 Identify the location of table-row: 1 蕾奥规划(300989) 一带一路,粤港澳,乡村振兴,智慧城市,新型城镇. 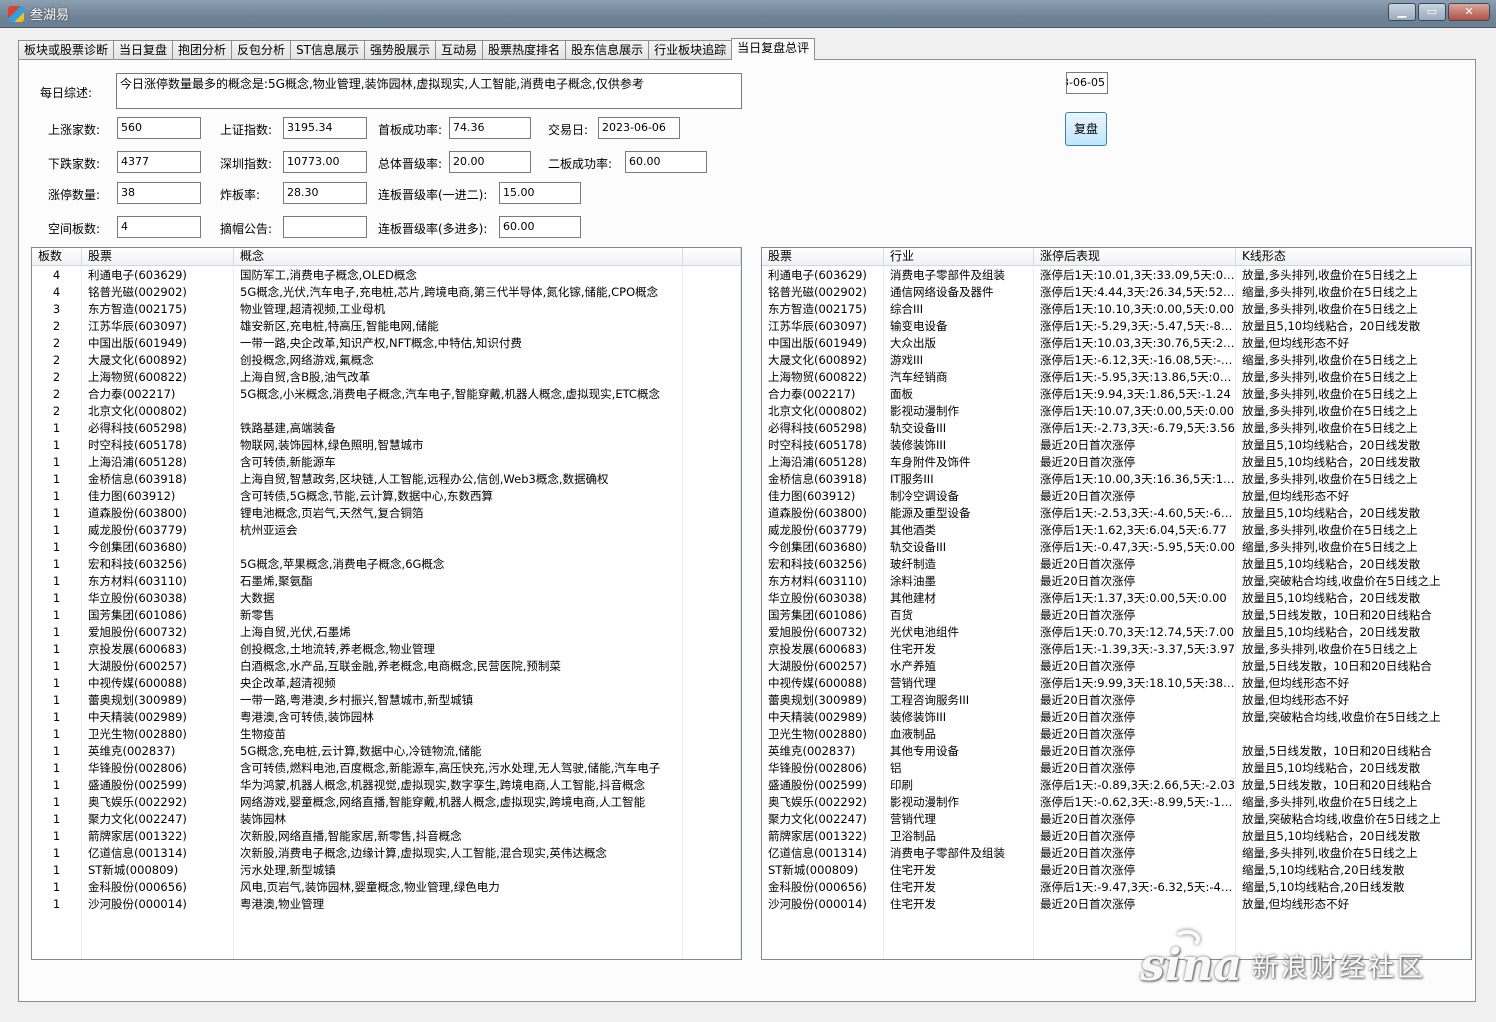
(386, 700).